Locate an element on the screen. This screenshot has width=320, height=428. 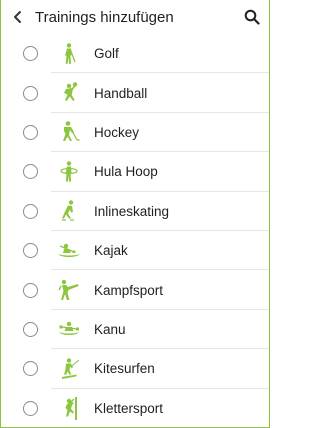
list-item: Inlineskating is located at coordinates (135, 212).